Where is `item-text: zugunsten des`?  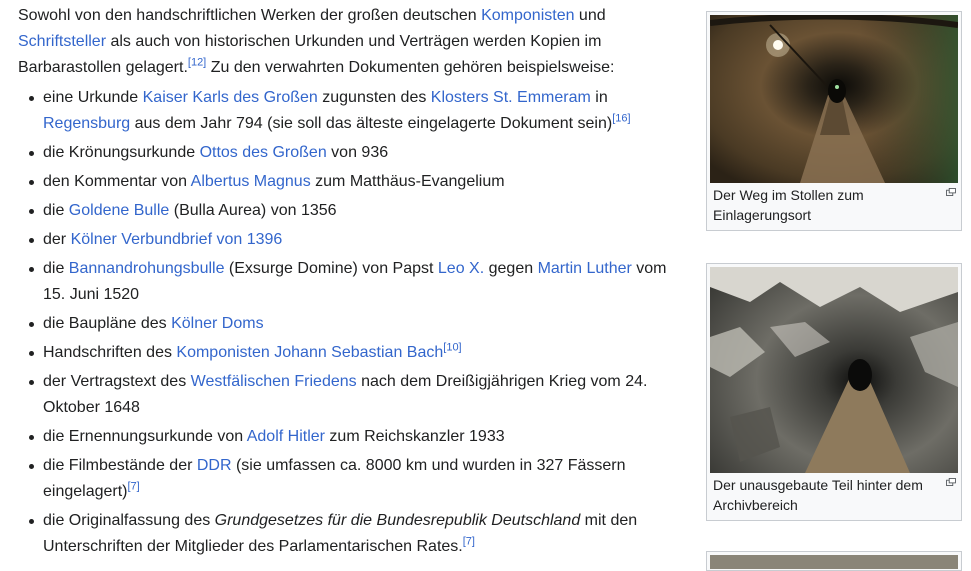 item-text: zugunsten des is located at coordinates (374, 97).